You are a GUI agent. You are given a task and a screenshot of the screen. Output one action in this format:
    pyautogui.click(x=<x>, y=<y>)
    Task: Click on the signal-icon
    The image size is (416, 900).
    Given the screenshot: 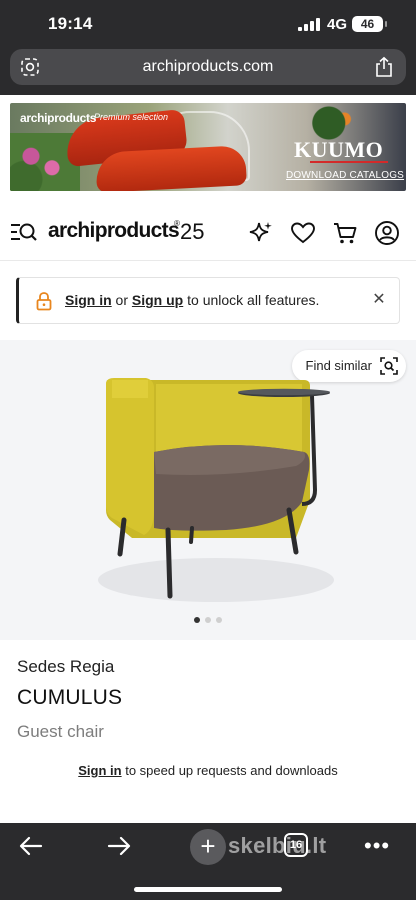 What is the action you would take?
    pyautogui.click(x=309, y=24)
    